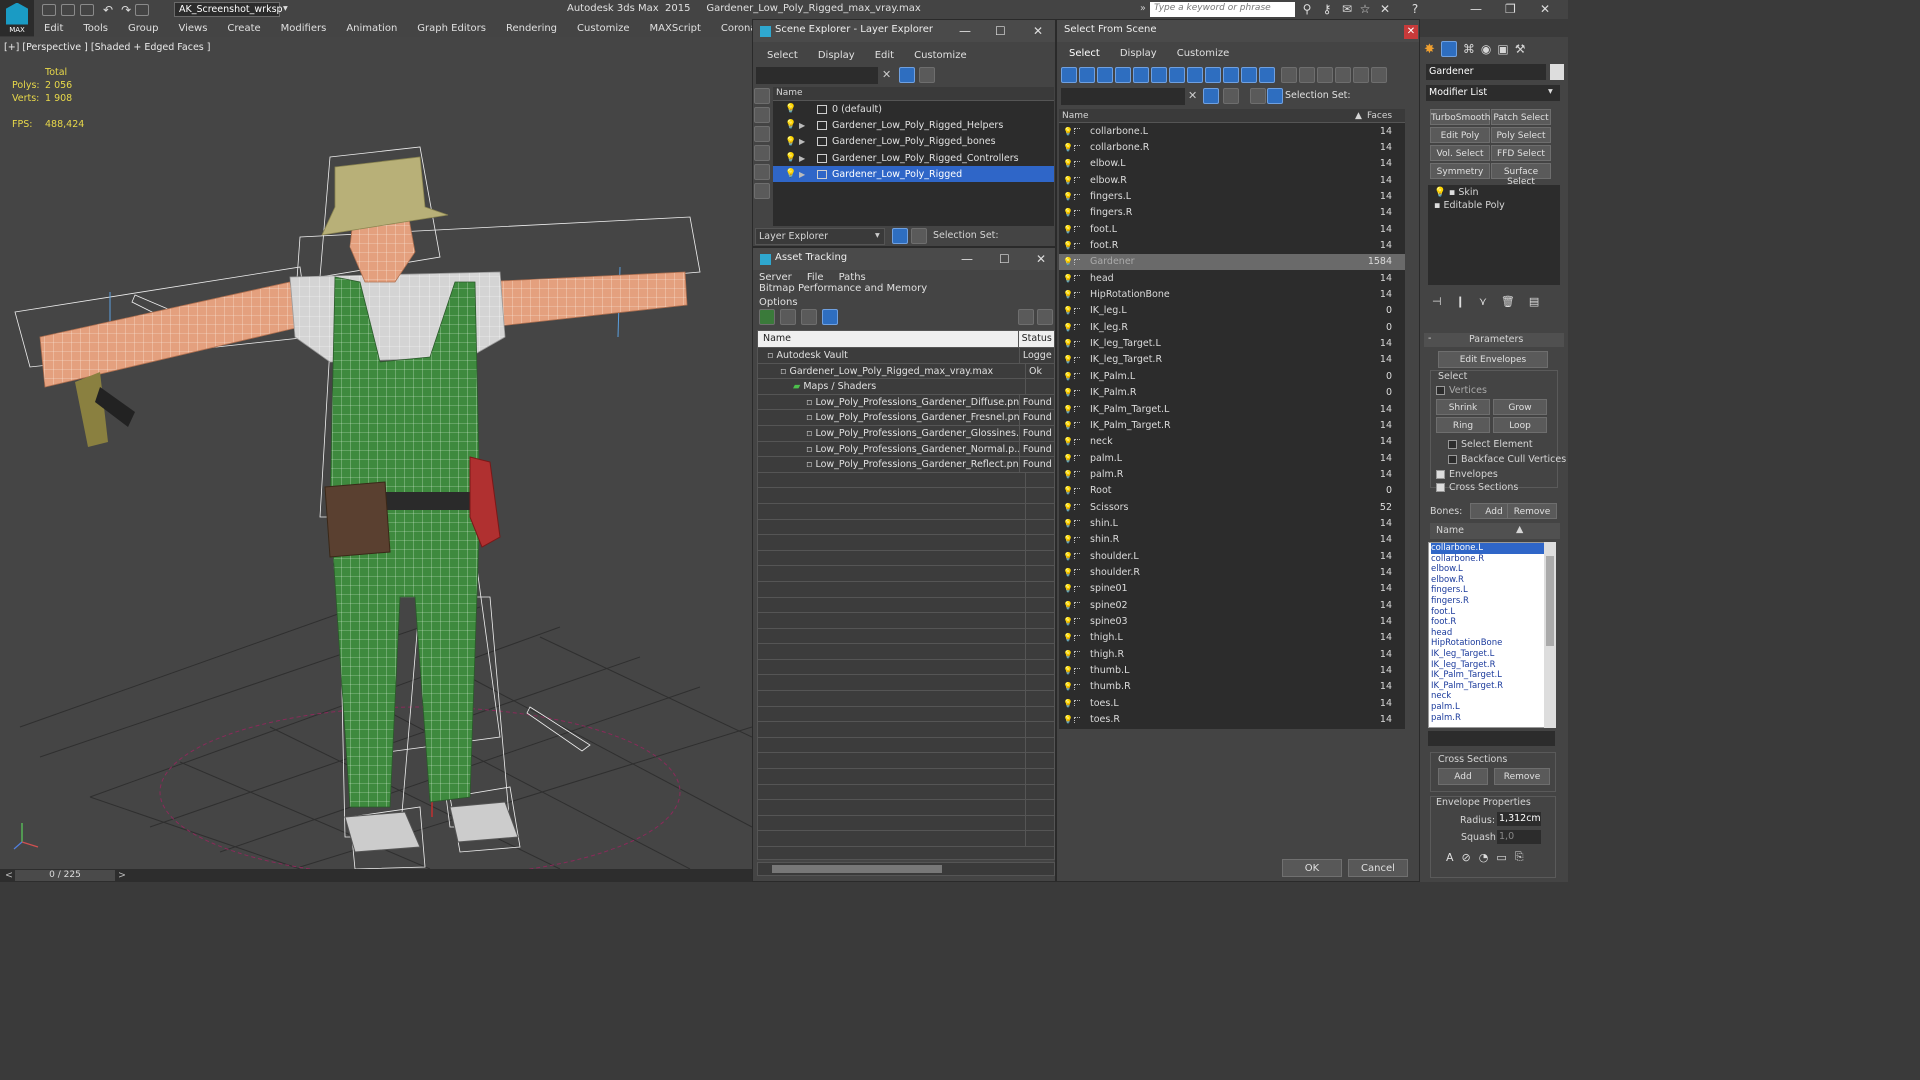 This screenshot has width=1920, height=1080. I want to click on bones-name-header: Name ▲, so click(1495, 531).